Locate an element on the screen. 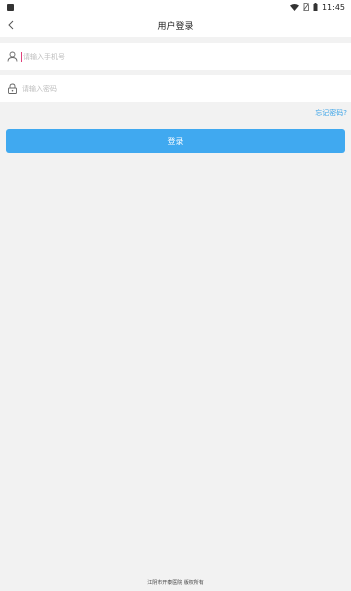 The width and height of the screenshot is (351, 591). phone-field-row is located at coordinates (175, 56).